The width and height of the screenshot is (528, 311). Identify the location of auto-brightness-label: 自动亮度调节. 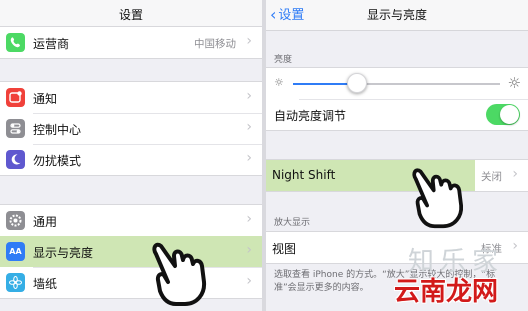
(310, 116).